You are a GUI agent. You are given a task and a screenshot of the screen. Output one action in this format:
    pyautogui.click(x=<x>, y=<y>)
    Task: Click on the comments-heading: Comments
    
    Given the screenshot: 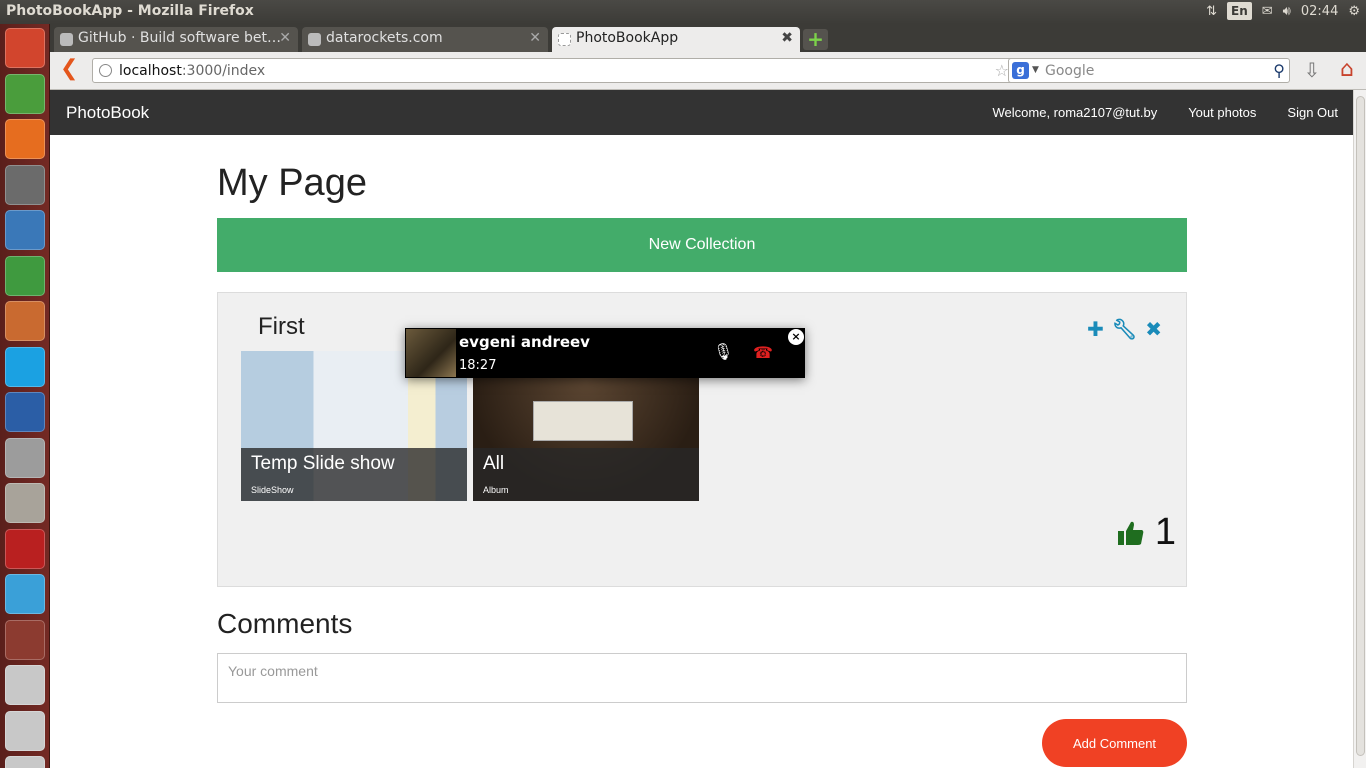 What is the action you would take?
    pyautogui.click(x=285, y=623)
    